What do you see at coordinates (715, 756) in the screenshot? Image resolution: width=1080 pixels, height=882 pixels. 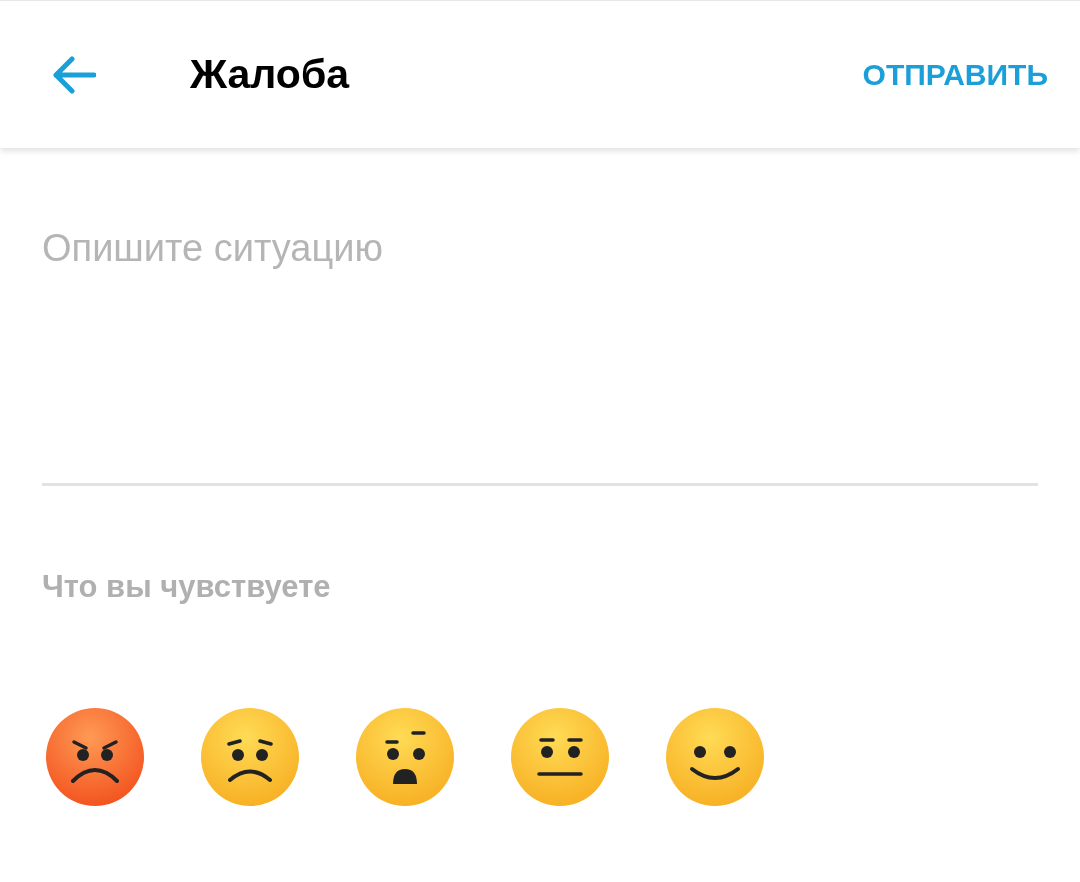 I see `smile-face-icon` at bounding box center [715, 756].